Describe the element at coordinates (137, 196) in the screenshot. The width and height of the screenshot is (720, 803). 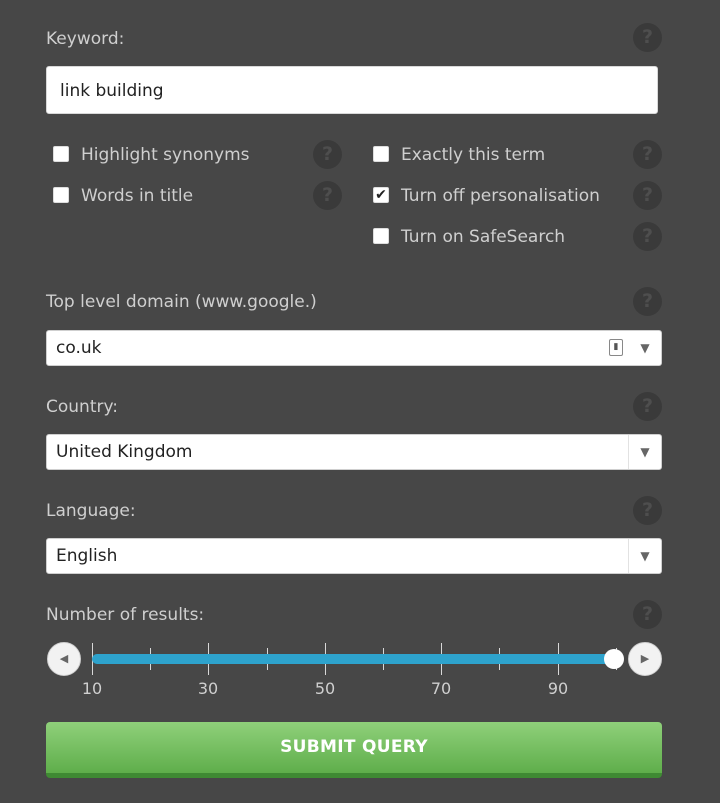
I see `words-in-title-label: Words in title` at that location.